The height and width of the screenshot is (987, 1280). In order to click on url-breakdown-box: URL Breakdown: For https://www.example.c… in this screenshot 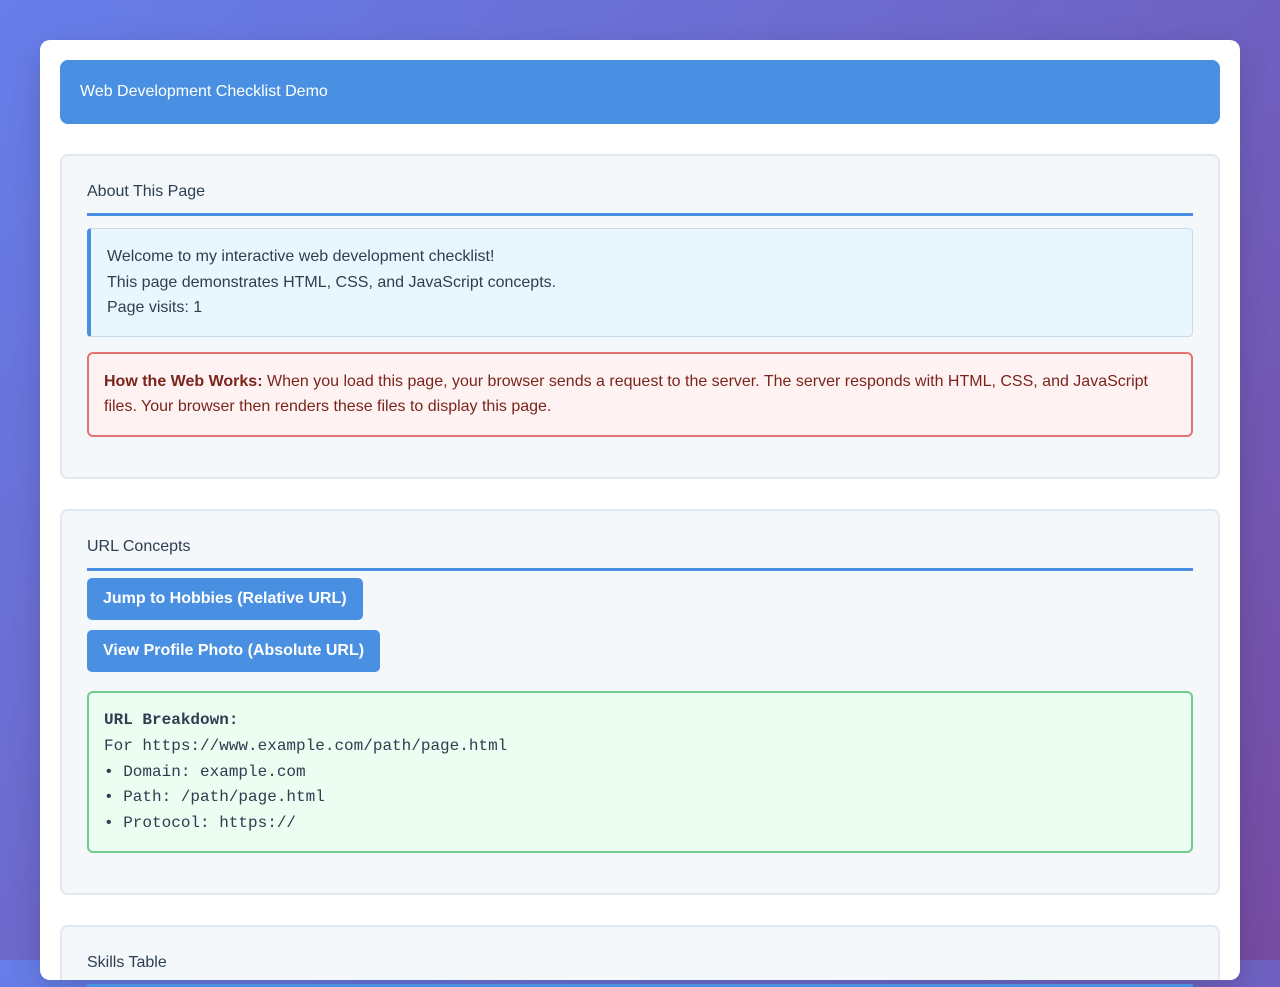, I will do `click(640, 772)`.